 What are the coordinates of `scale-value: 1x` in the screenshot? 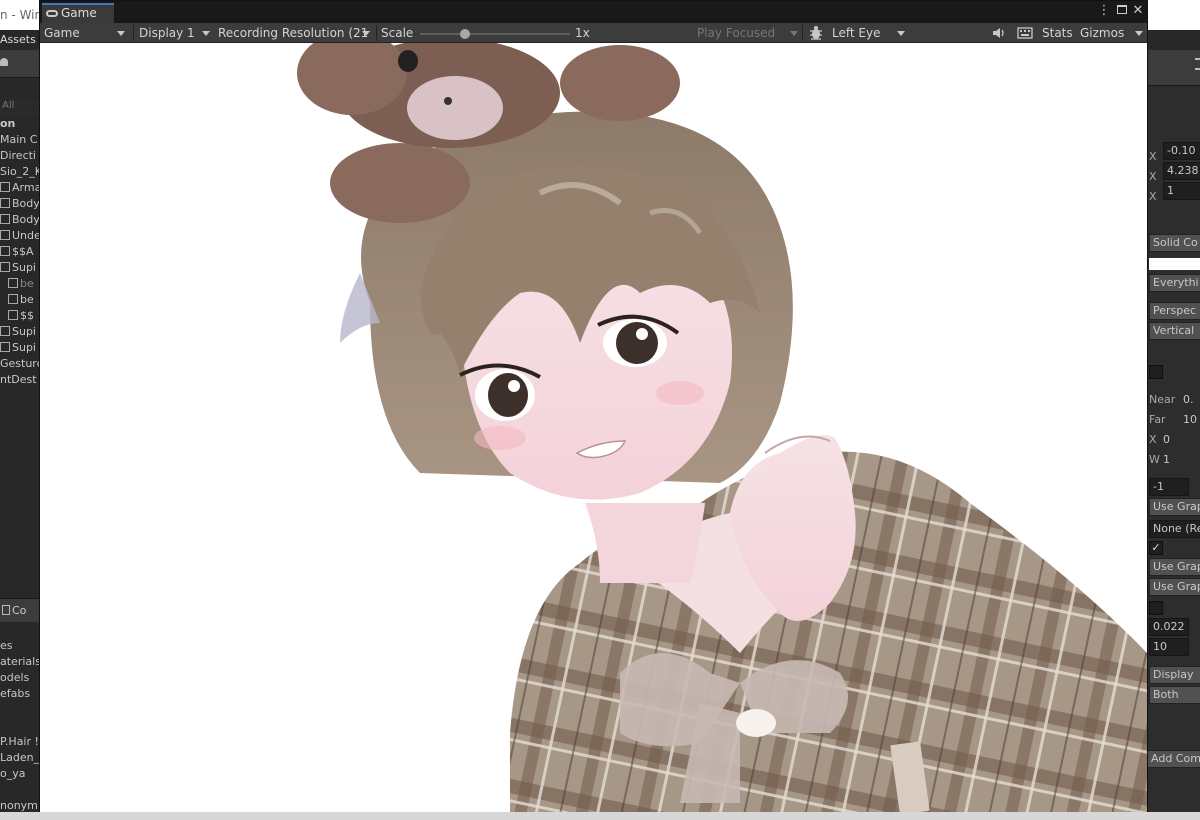 It's located at (582, 33).